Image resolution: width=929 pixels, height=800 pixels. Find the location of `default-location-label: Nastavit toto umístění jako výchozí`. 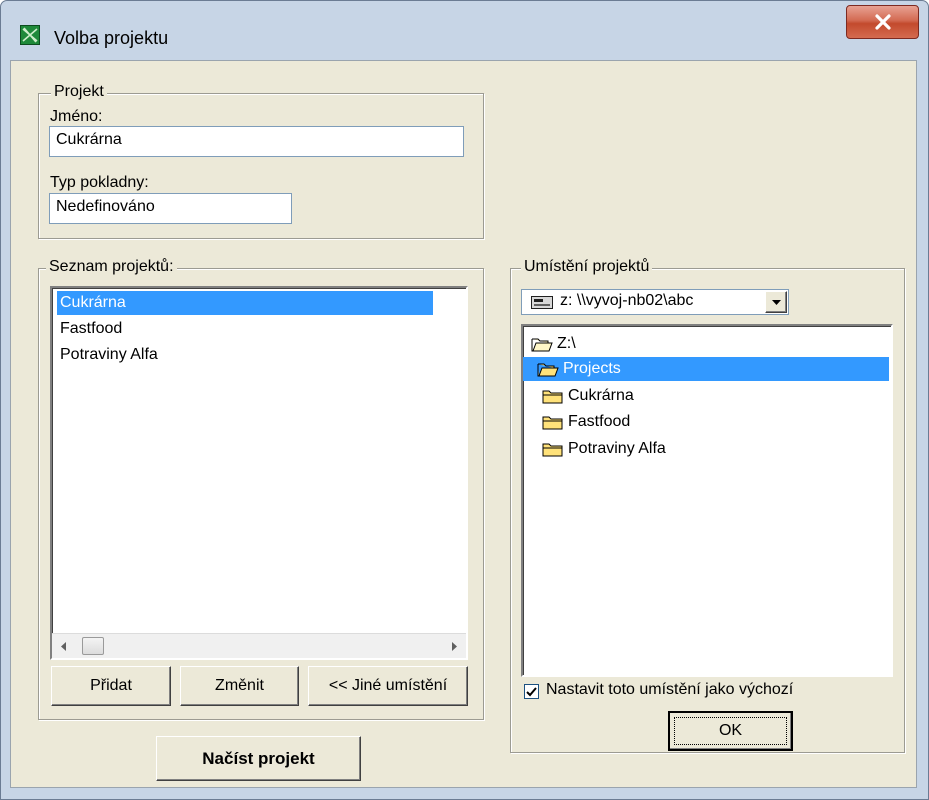

default-location-label: Nastavit toto umístění jako výchozí is located at coordinates (669, 690).